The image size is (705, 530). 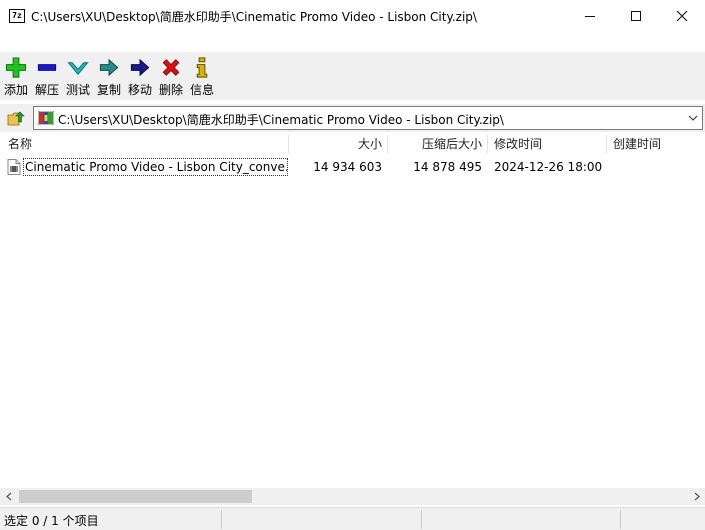 What do you see at coordinates (201, 90) in the screenshot?
I see `info-button-label: 信息` at bounding box center [201, 90].